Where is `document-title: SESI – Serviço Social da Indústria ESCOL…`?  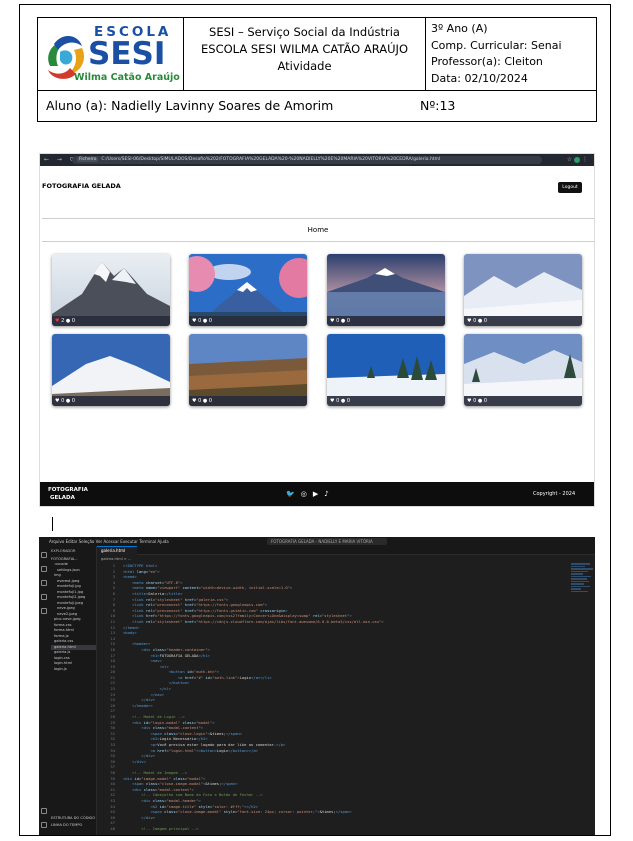 document-title: SESI – Serviço Social da Indústria ESCOL… is located at coordinates (305, 54).